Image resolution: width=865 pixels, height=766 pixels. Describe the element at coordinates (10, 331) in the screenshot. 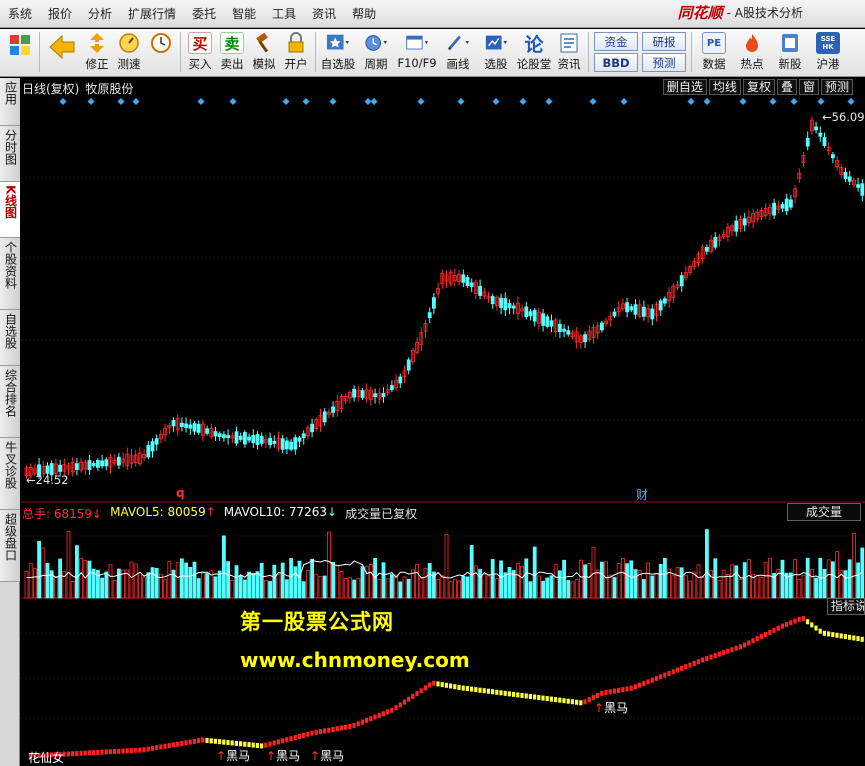

I see `tab-watchlist-label: 自选股` at that location.